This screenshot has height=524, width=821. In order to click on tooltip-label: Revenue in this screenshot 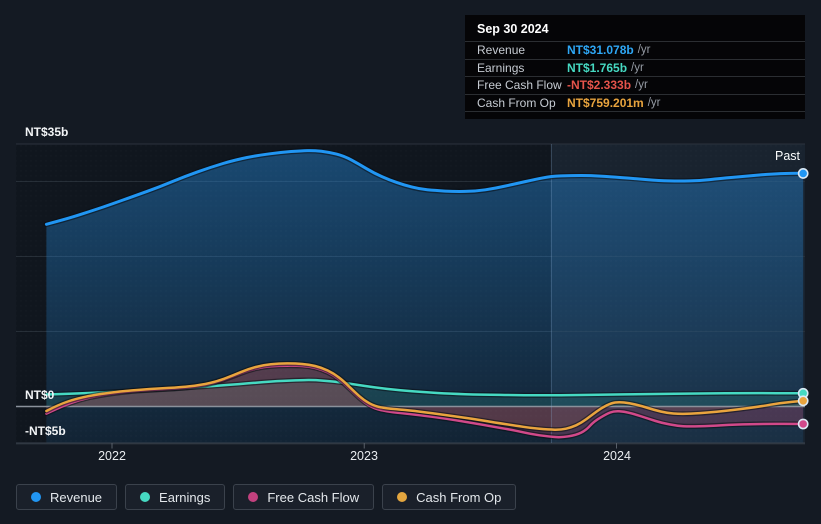, I will do `click(501, 50)`.